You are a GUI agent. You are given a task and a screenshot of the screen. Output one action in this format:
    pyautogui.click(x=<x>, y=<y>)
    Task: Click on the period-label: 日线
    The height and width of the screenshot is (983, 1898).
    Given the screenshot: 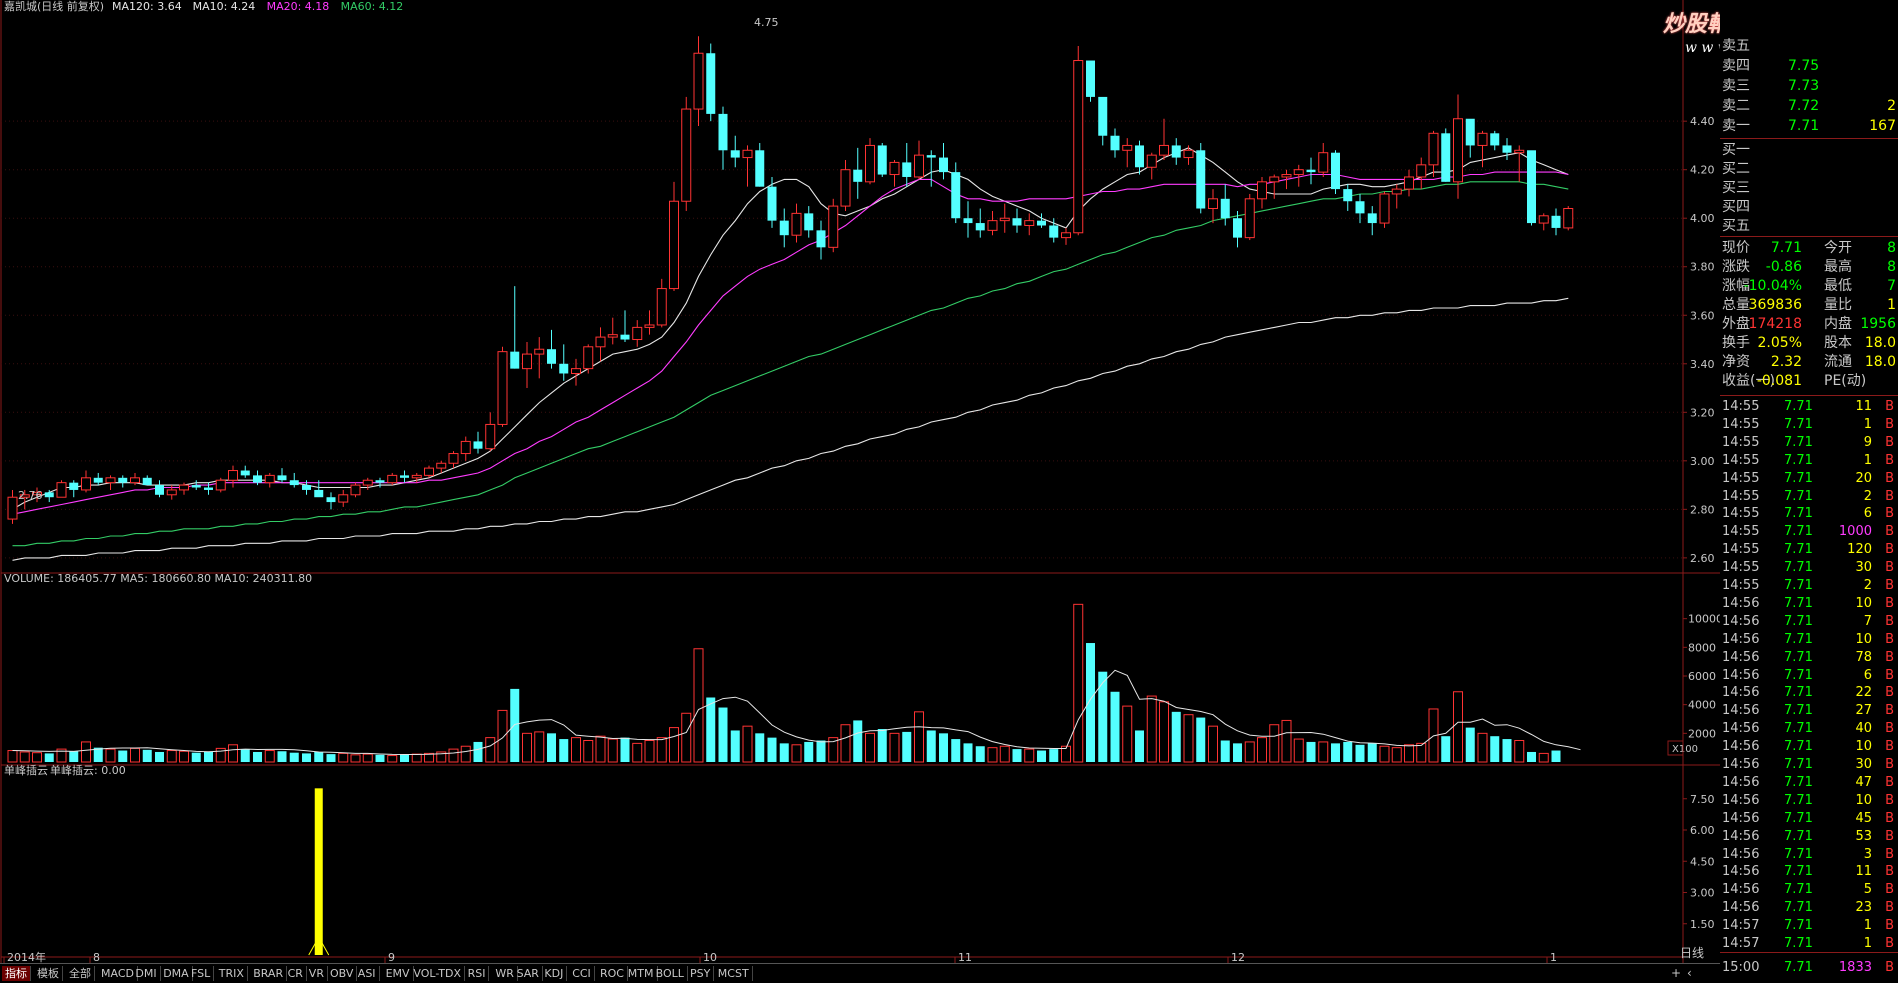 What is the action you would take?
    pyautogui.click(x=1699, y=952)
    